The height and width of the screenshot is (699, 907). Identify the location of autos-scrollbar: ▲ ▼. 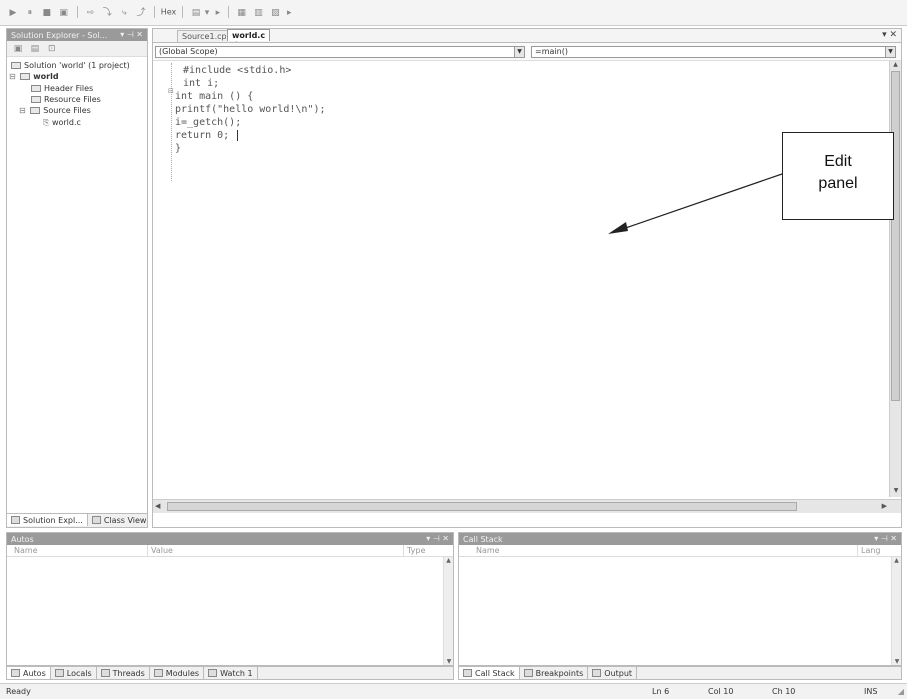
(448, 611).